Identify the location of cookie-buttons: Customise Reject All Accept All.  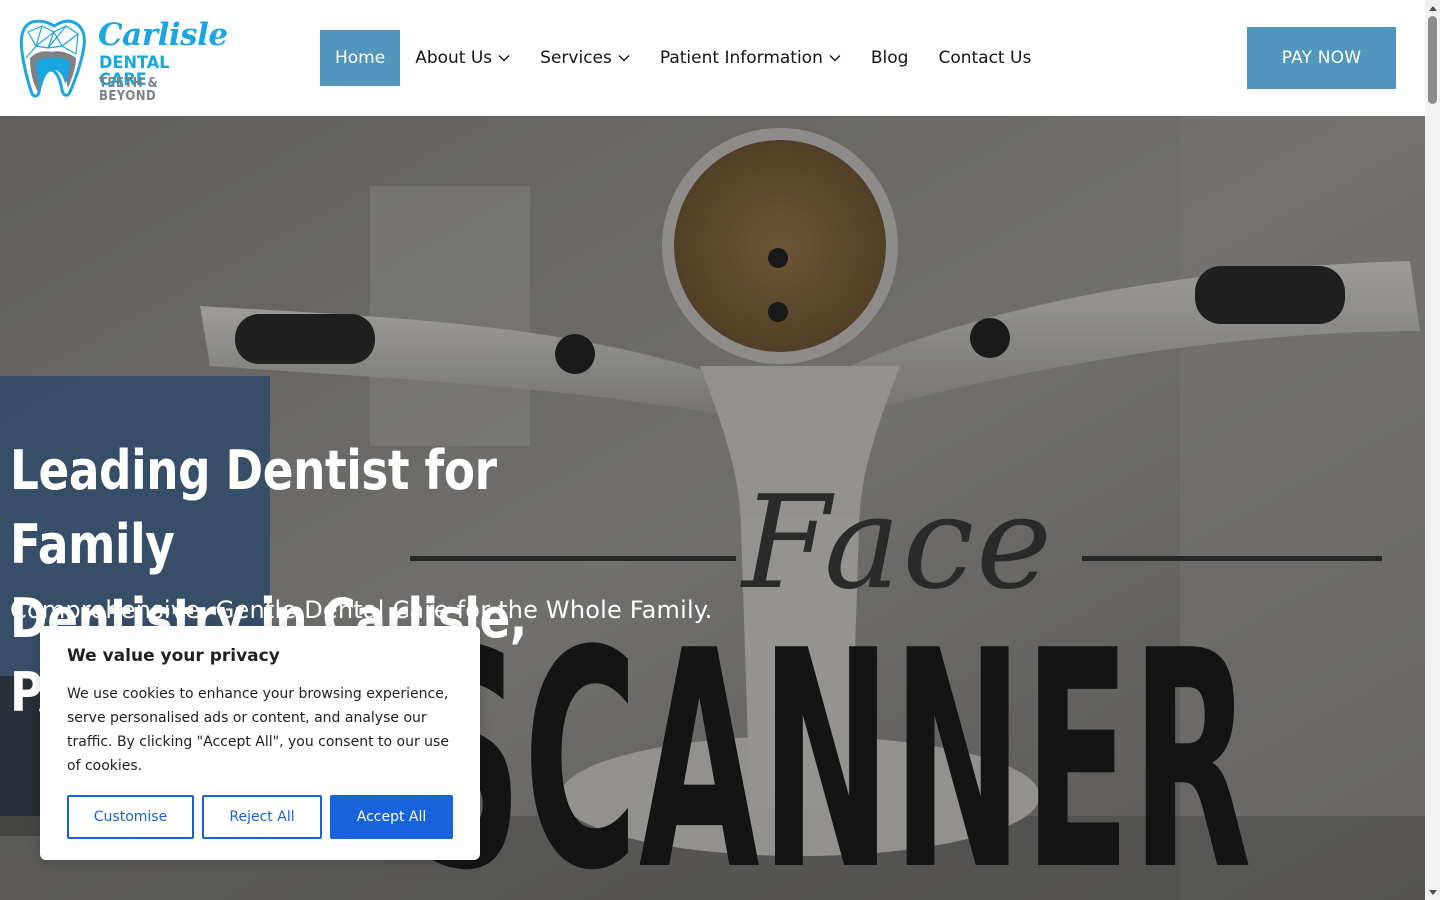
(260, 817).